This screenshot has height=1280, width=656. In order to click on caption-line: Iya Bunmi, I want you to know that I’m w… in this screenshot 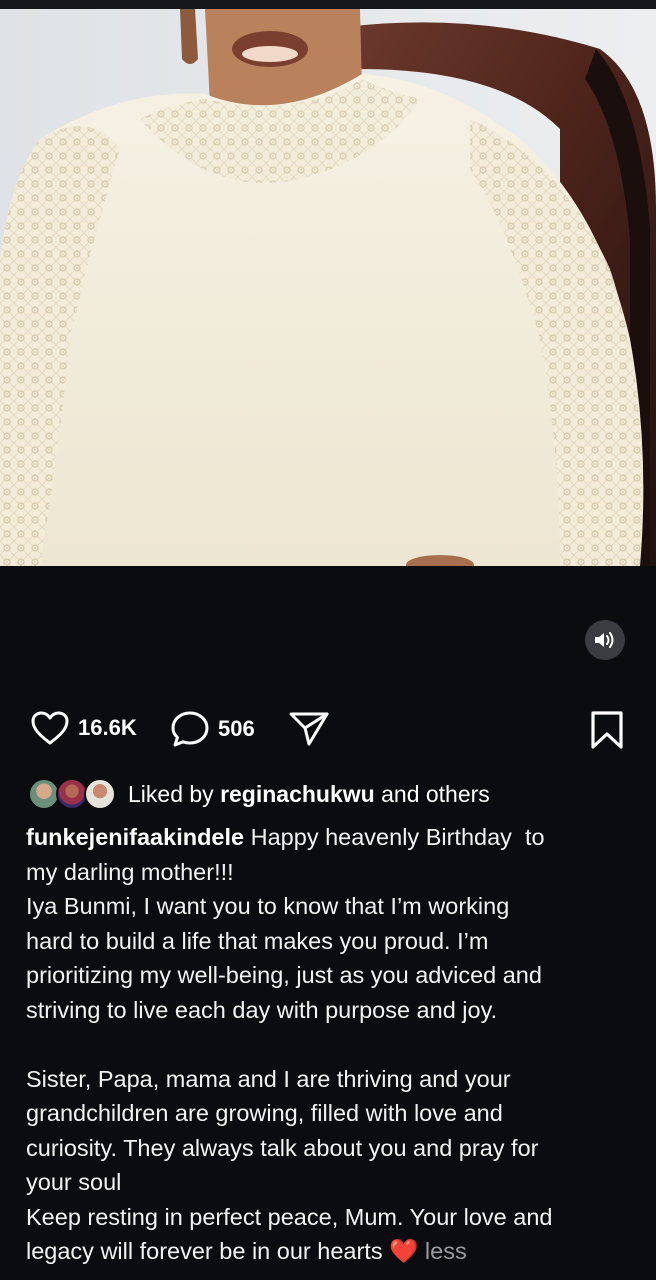, I will do `click(268, 906)`.